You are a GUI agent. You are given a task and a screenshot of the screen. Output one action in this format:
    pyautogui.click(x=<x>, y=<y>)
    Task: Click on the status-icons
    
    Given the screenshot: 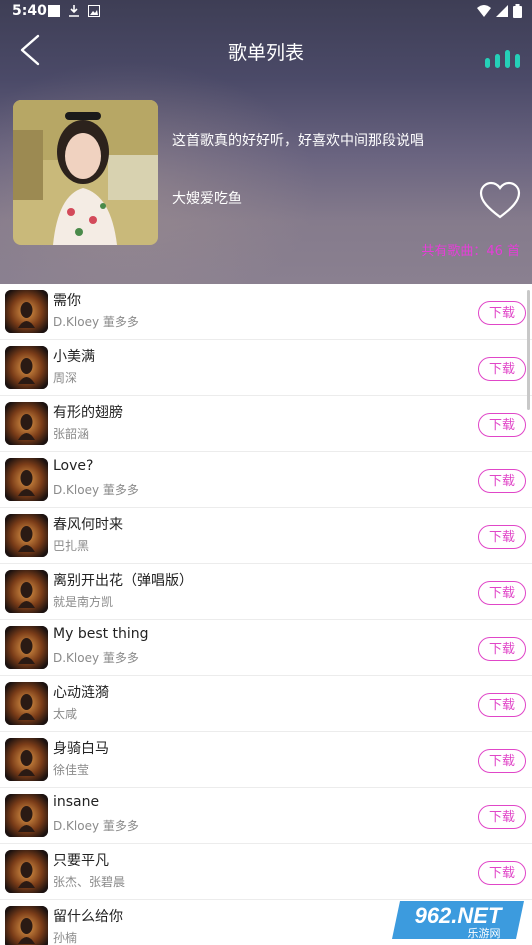 What is the action you would take?
    pyautogui.click(x=499, y=11)
    